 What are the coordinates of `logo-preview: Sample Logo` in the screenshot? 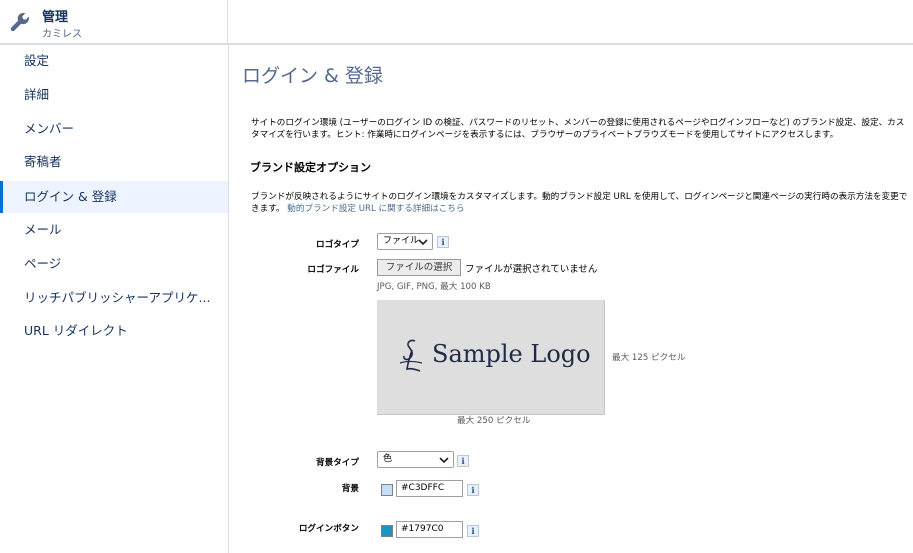 It's located at (491, 357).